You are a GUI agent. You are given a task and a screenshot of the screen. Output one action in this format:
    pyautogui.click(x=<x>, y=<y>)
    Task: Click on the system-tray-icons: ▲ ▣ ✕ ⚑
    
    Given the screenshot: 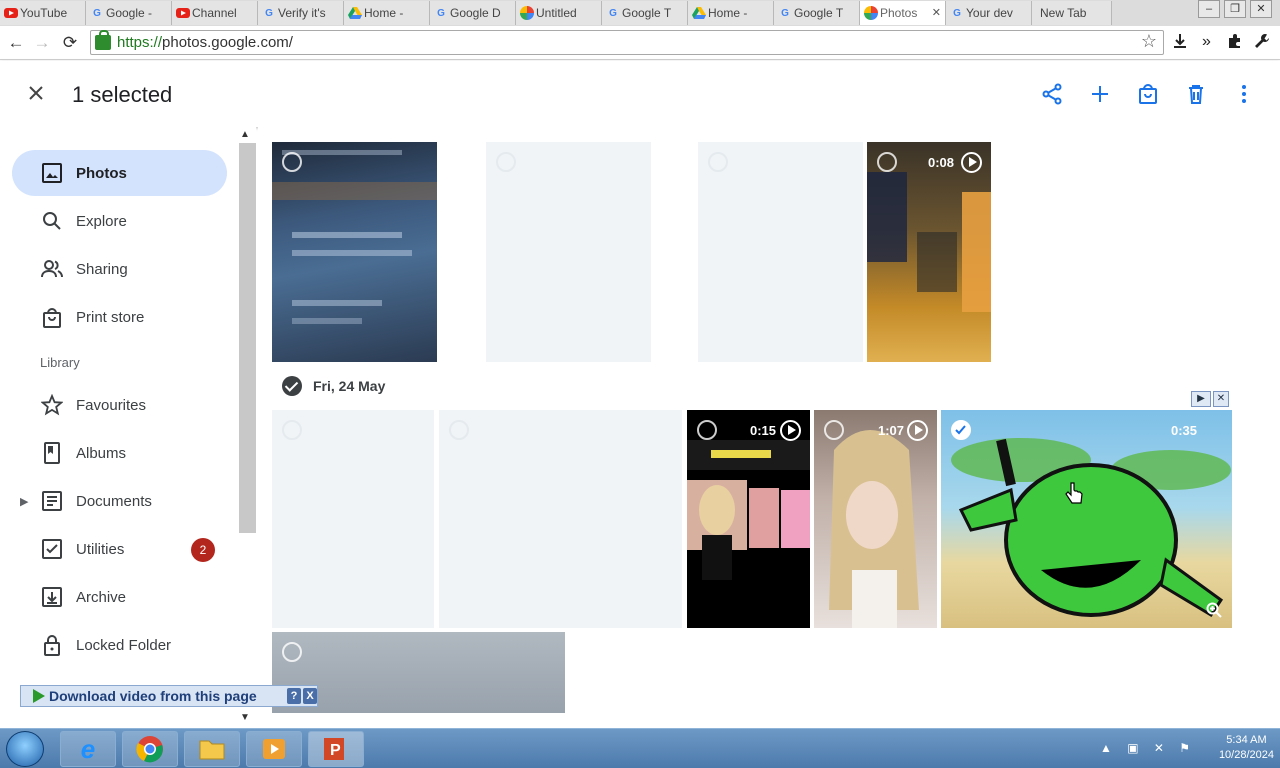 What is the action you would take?
    pyautogui.click(x=1148, y=748)
    